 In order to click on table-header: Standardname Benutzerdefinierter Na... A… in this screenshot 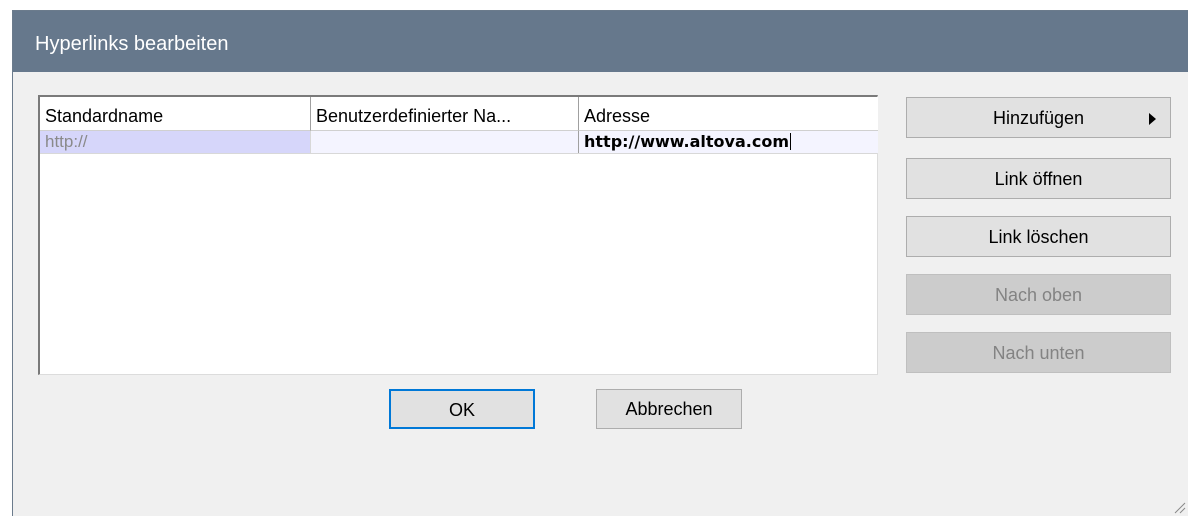, I will do `click(459, 114)`.